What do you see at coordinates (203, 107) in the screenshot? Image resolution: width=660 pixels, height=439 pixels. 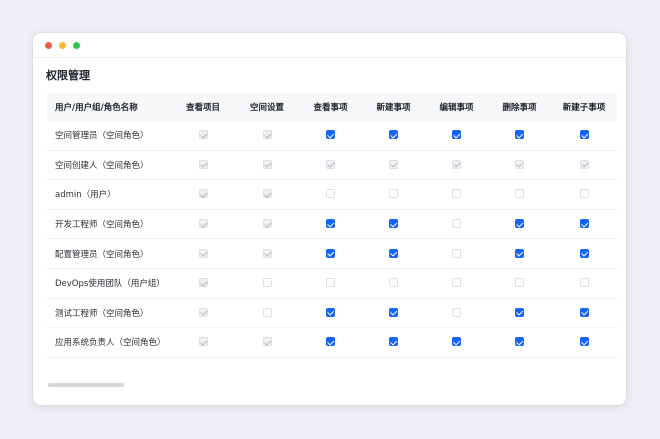 I see `column-header-view-project: 查看项目` at bounding box center [203, 107].